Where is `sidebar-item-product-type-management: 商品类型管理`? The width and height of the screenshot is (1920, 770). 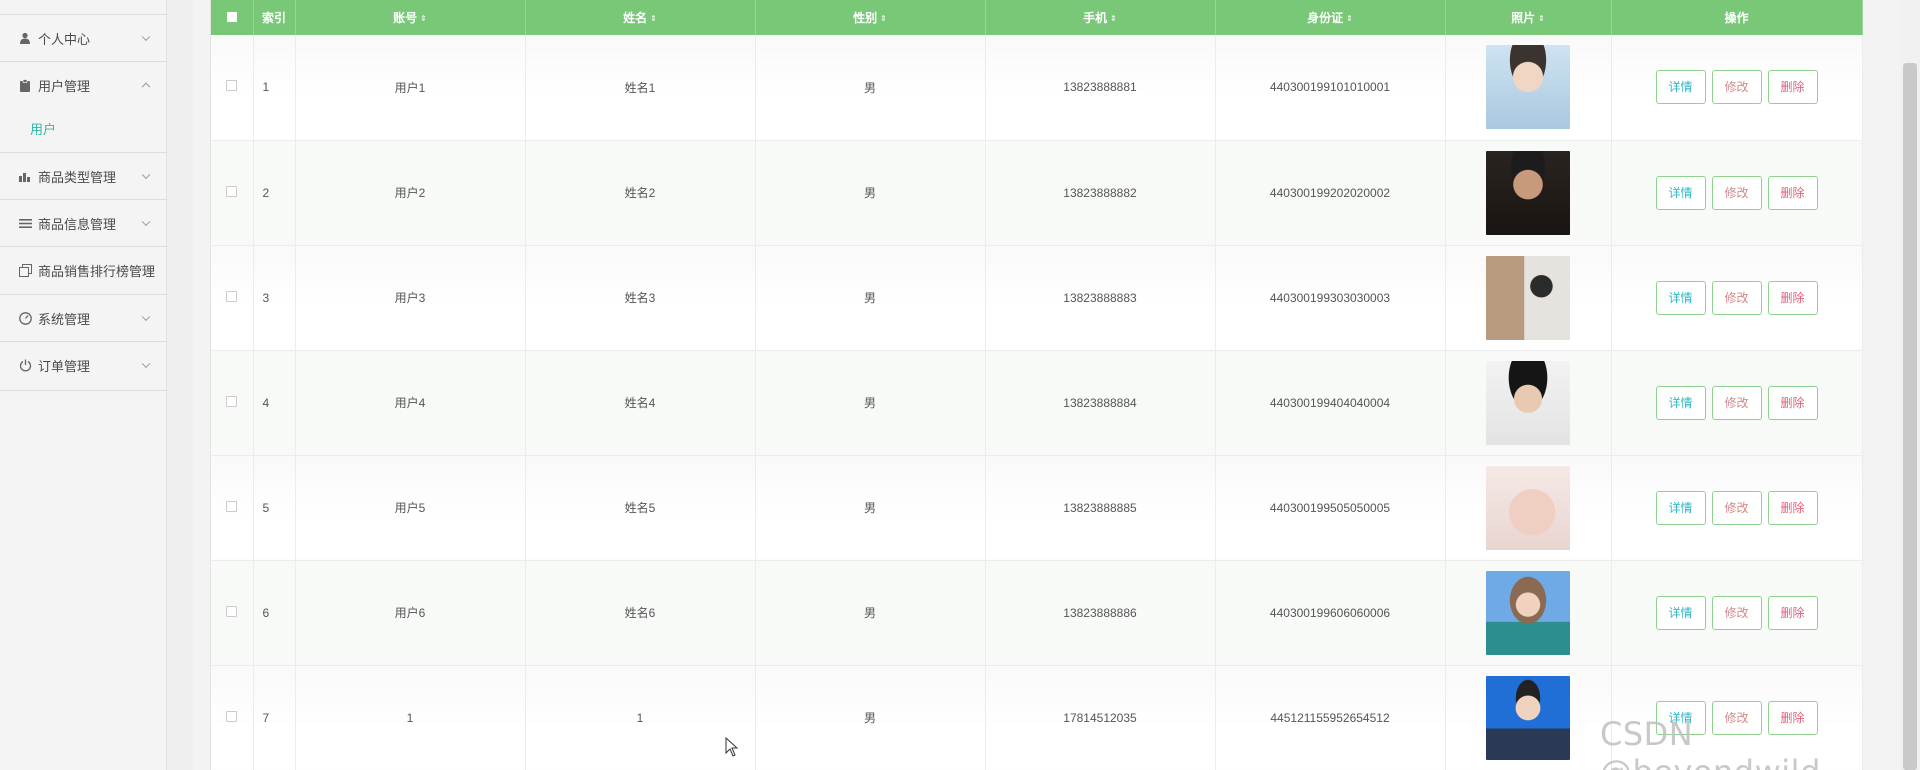 sidebar-item-product-type-management: 商品类型管理 is located at coordinates (83, 175).